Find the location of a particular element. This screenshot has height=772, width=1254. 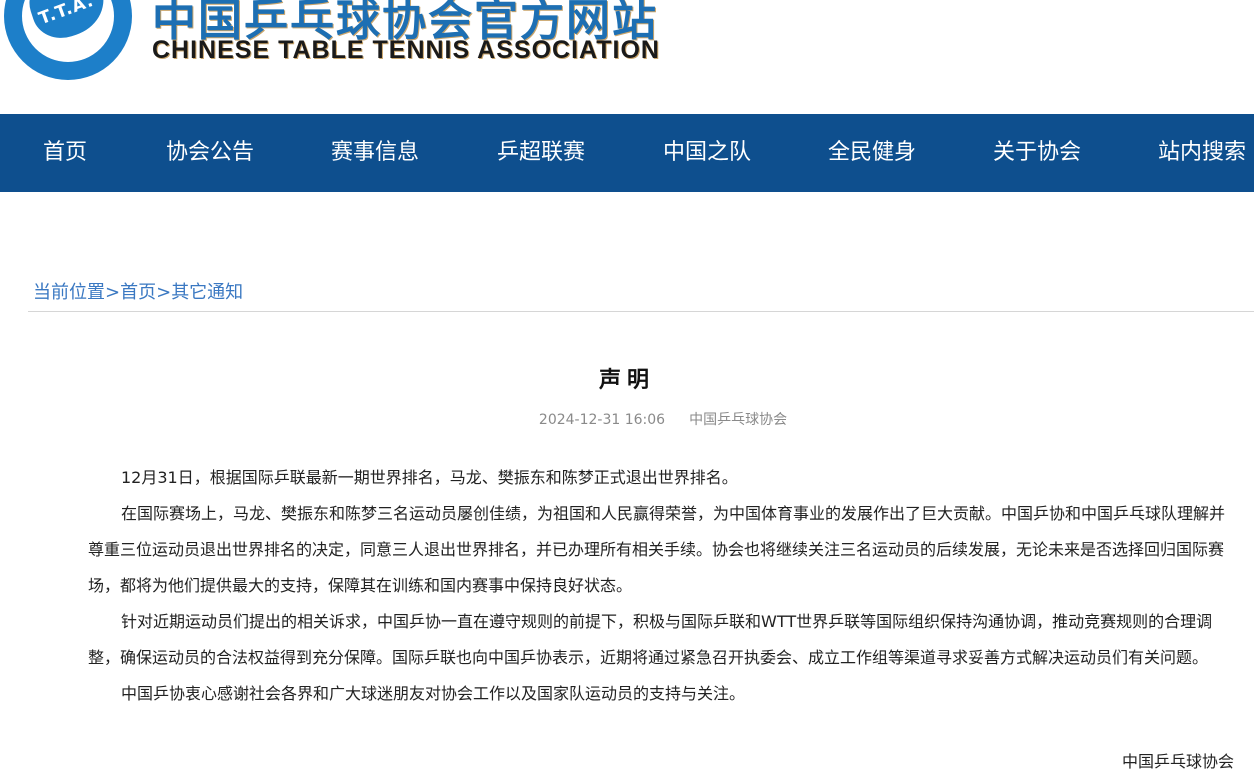

nav-item-announcements: 协会公告 is located at coordinates (210, 153).